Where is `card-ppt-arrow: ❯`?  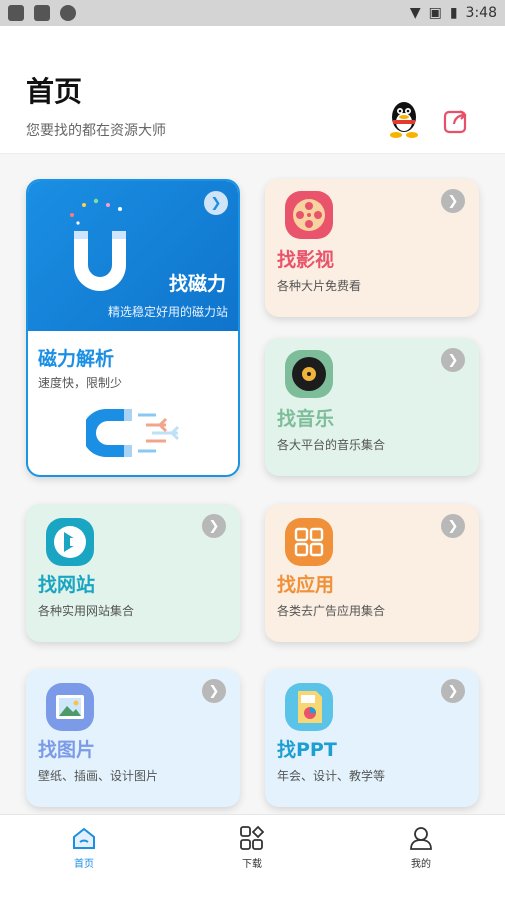 card-ppt-arrow: ❯ is located at coordinates (453, 691).